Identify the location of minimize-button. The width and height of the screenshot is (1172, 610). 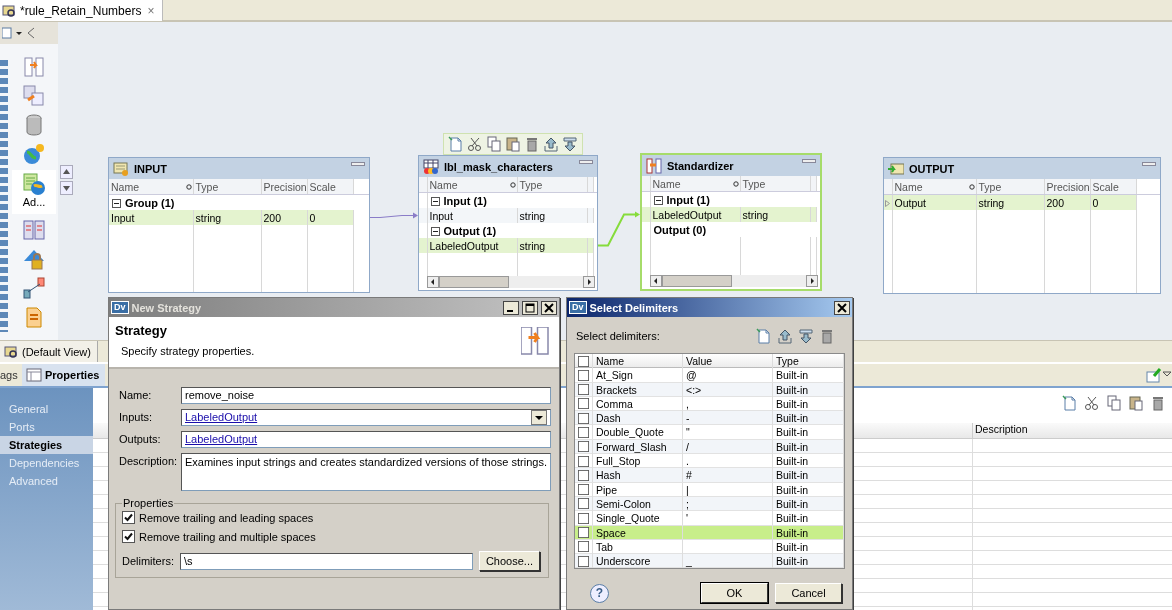
(511, 307).